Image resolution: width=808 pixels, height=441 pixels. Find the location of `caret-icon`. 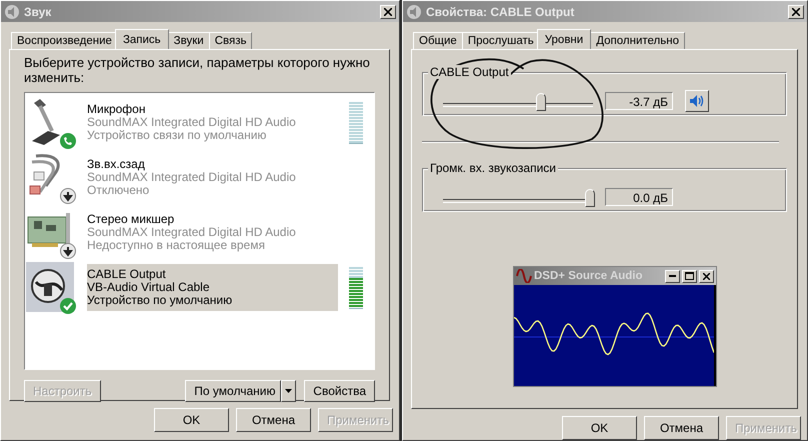

caret-icon is located at coordinates (288, 391).